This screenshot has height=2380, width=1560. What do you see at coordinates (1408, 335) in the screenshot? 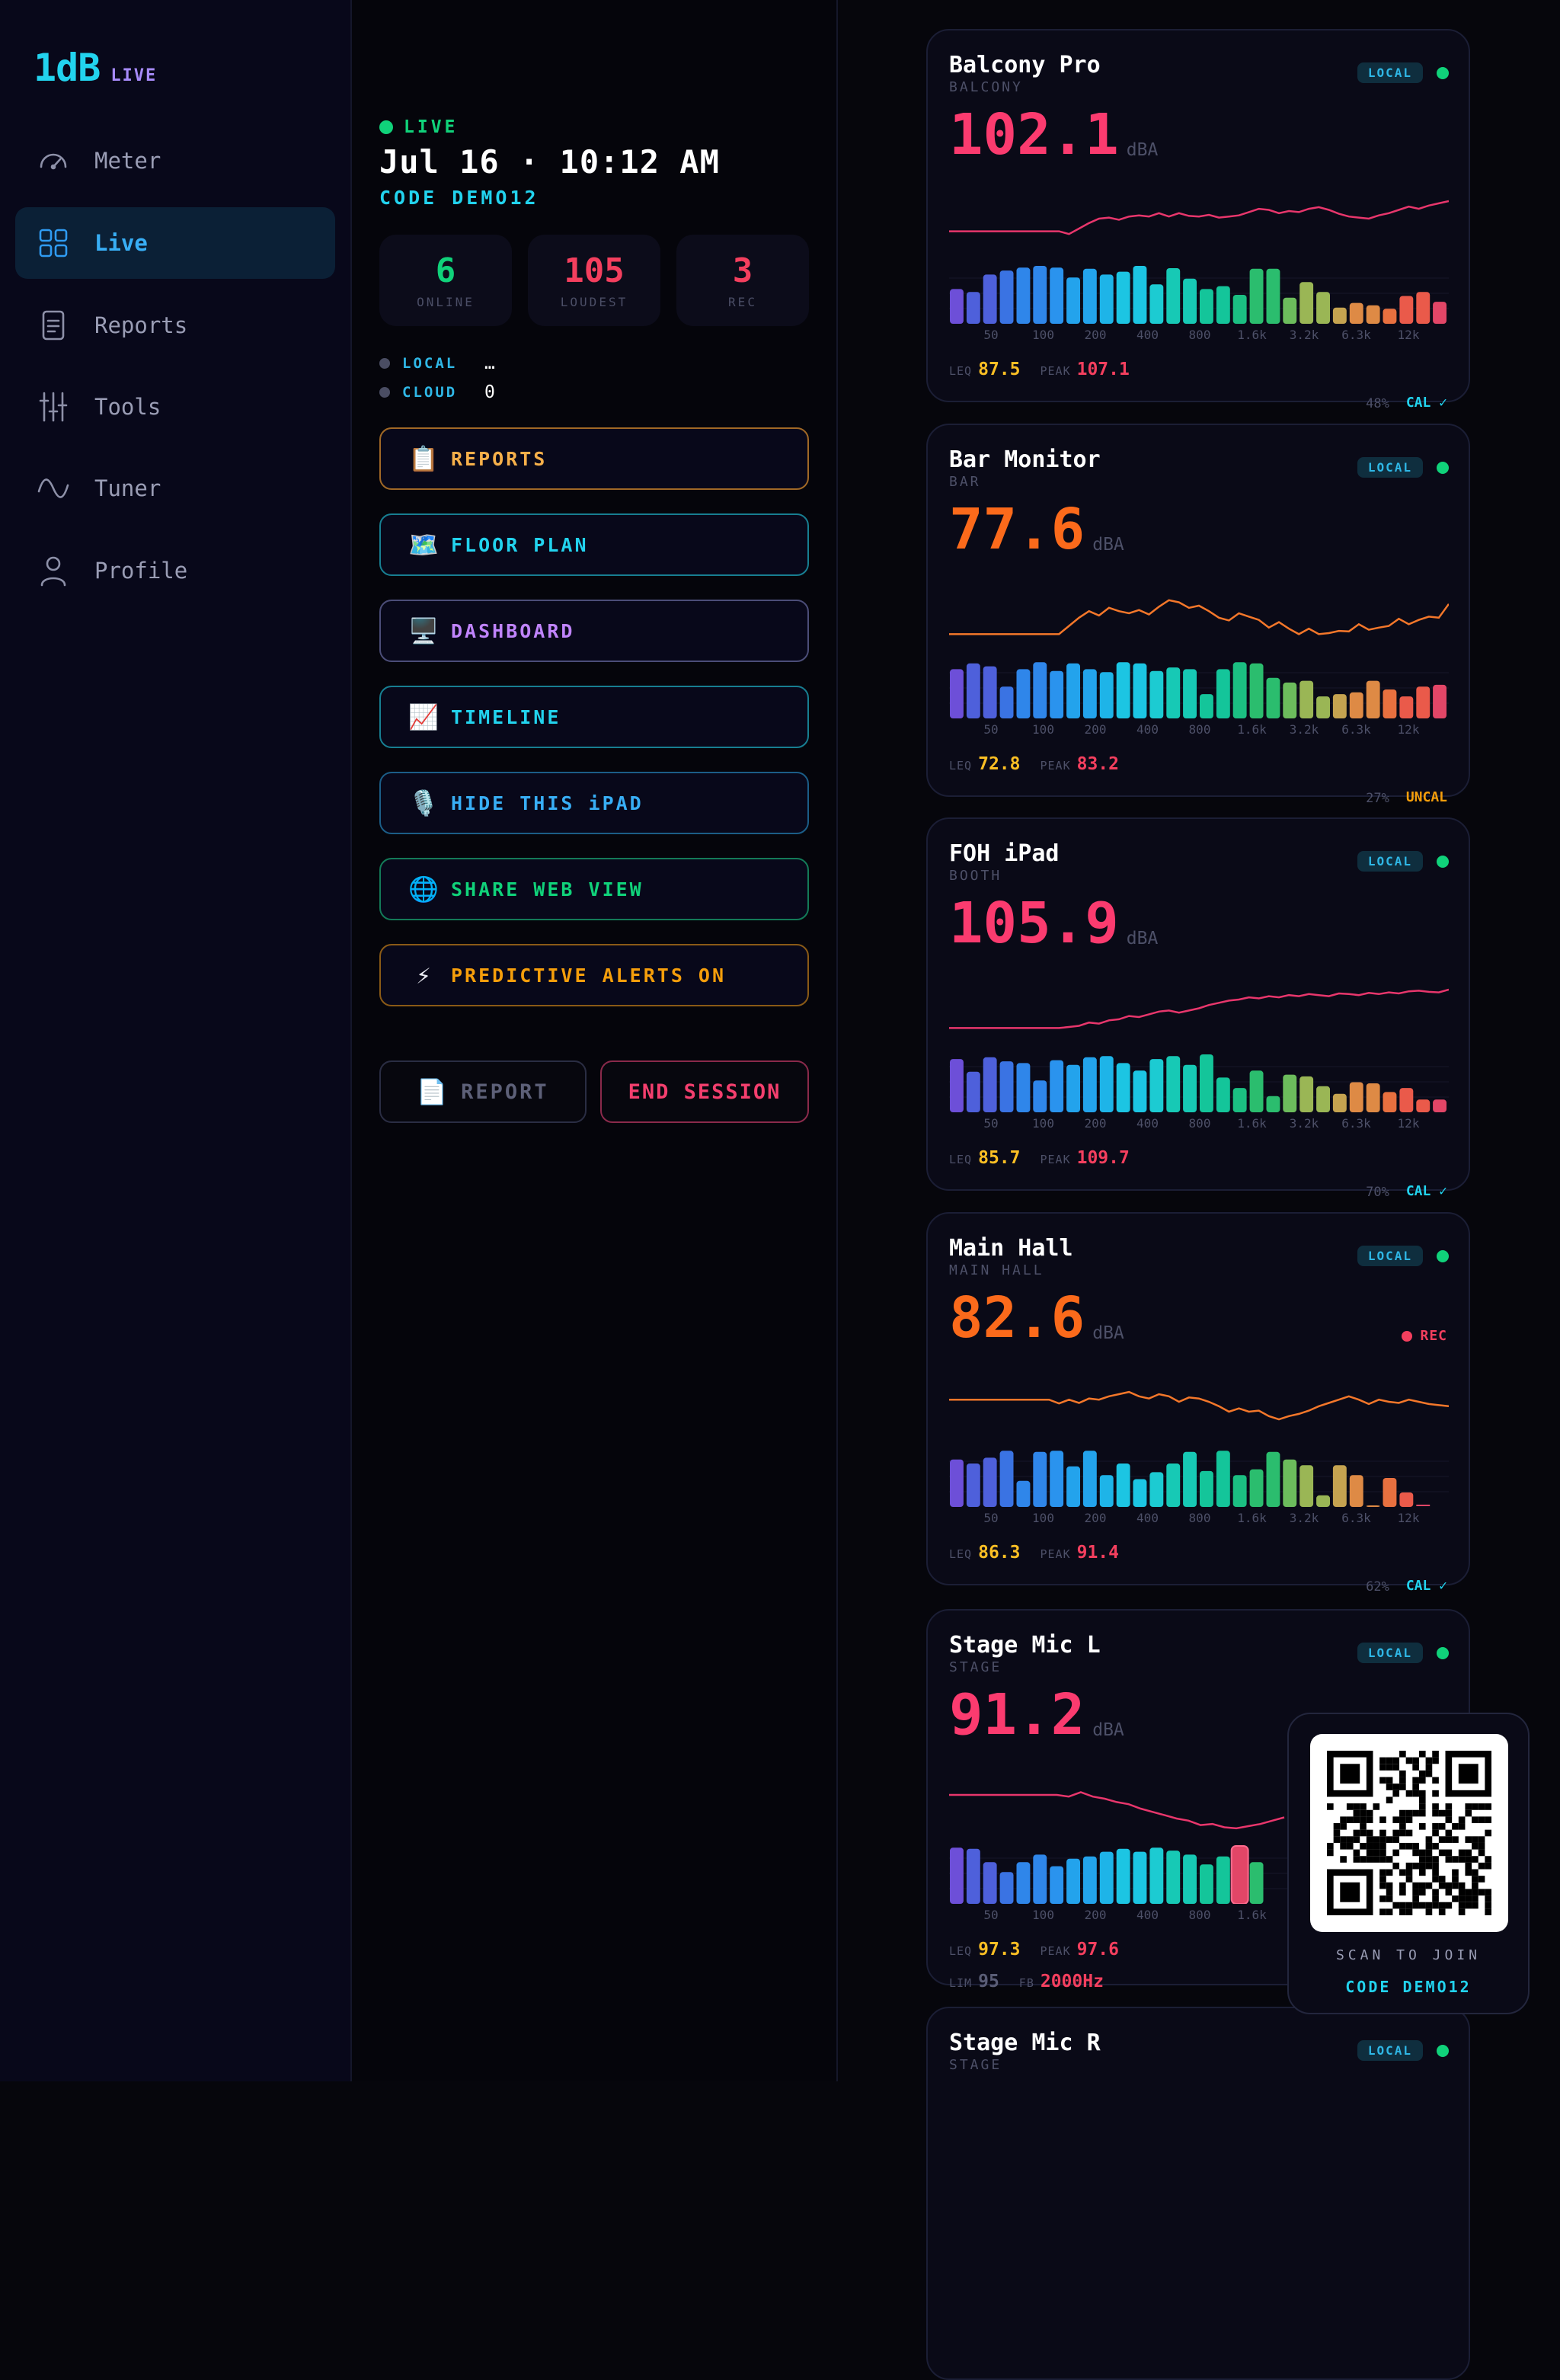
I see `frequency-tick-label: 12k` at bounding box center [1408, 335].